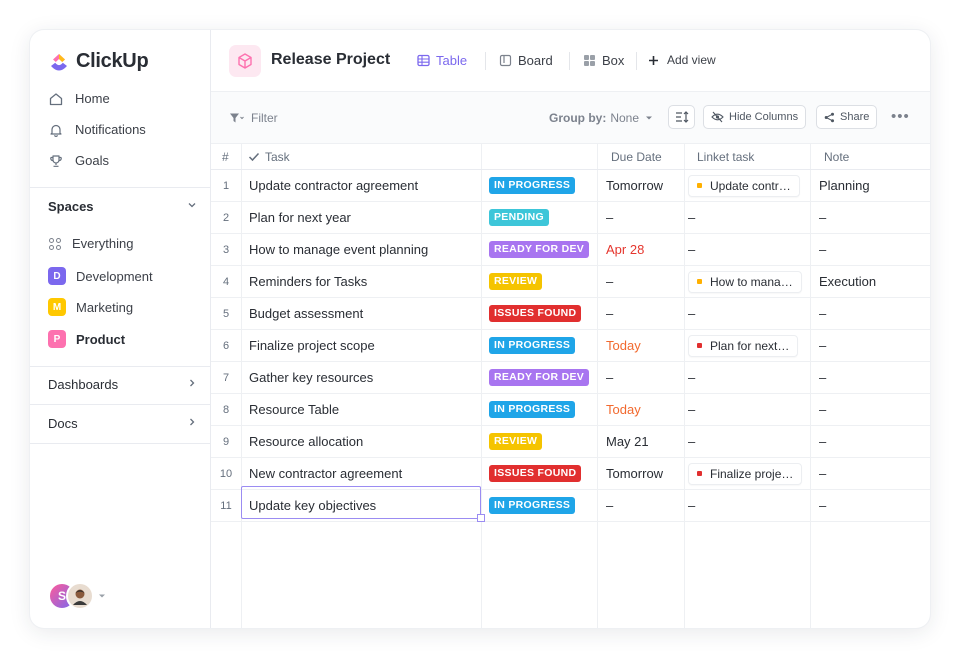 The height and width of the screenshot is (658, 960). I want to click on task-name-cell: New contractor agreement, so click(363, 473).